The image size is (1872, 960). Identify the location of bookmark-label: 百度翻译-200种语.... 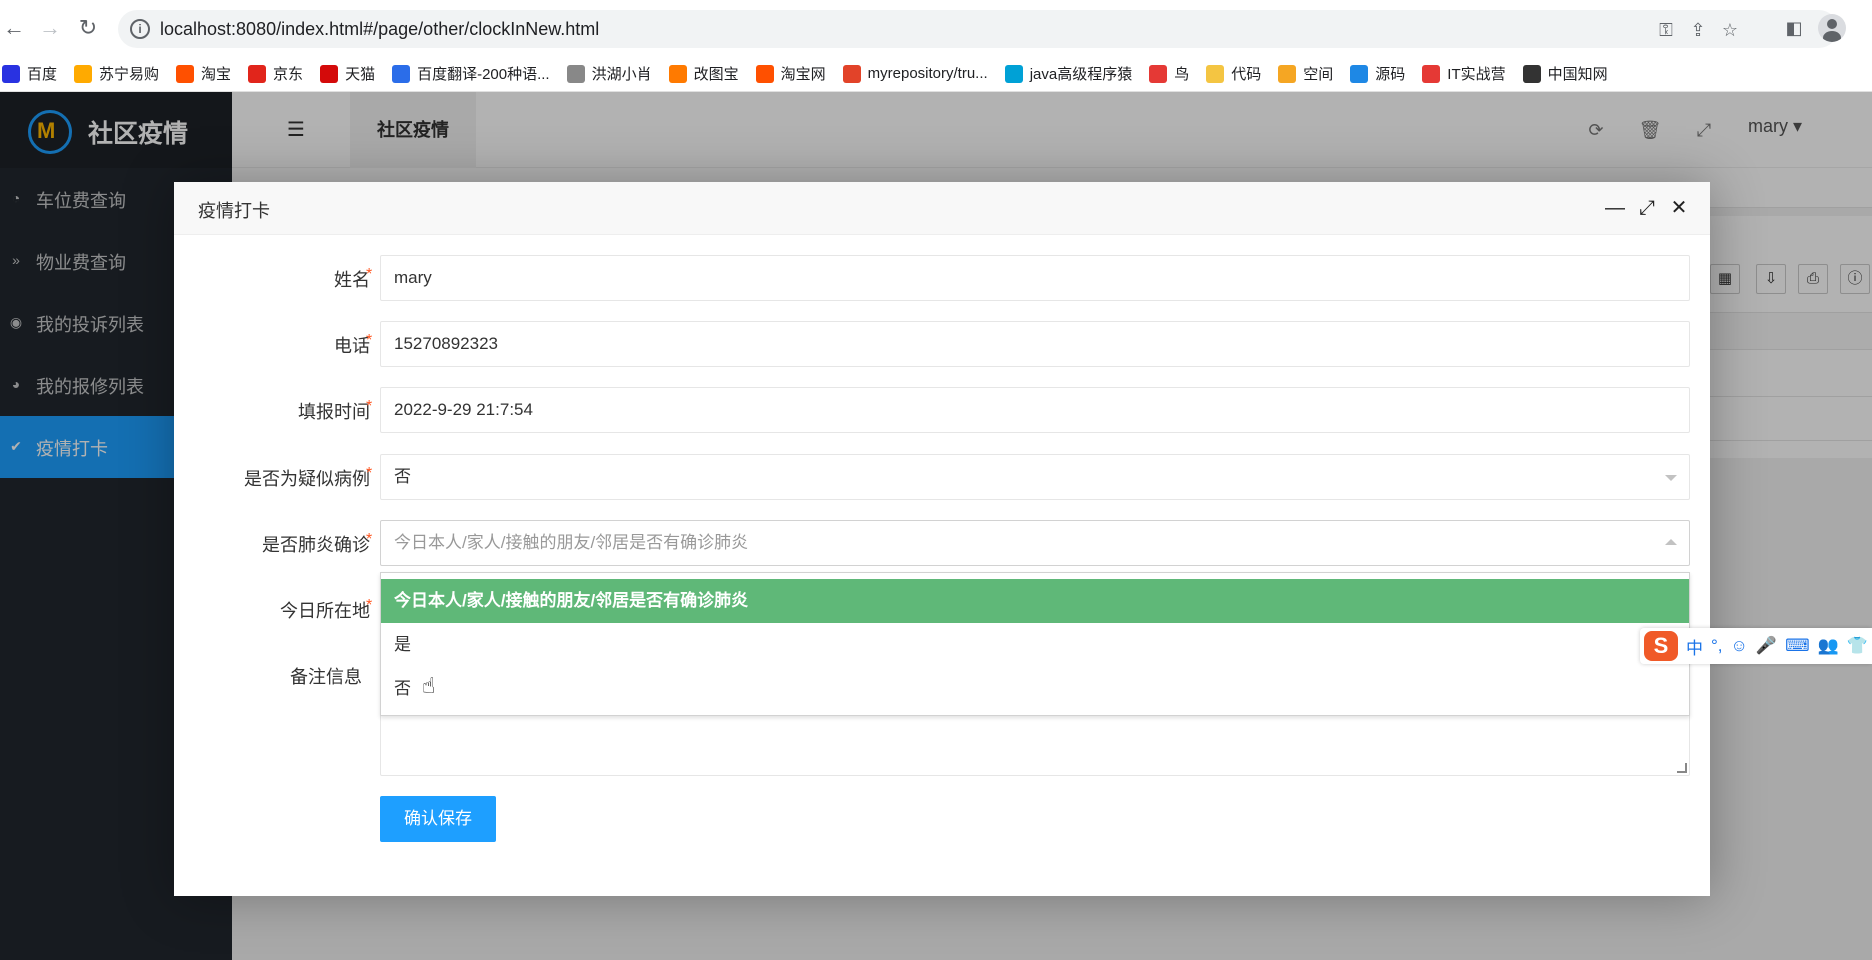
(483, 74).